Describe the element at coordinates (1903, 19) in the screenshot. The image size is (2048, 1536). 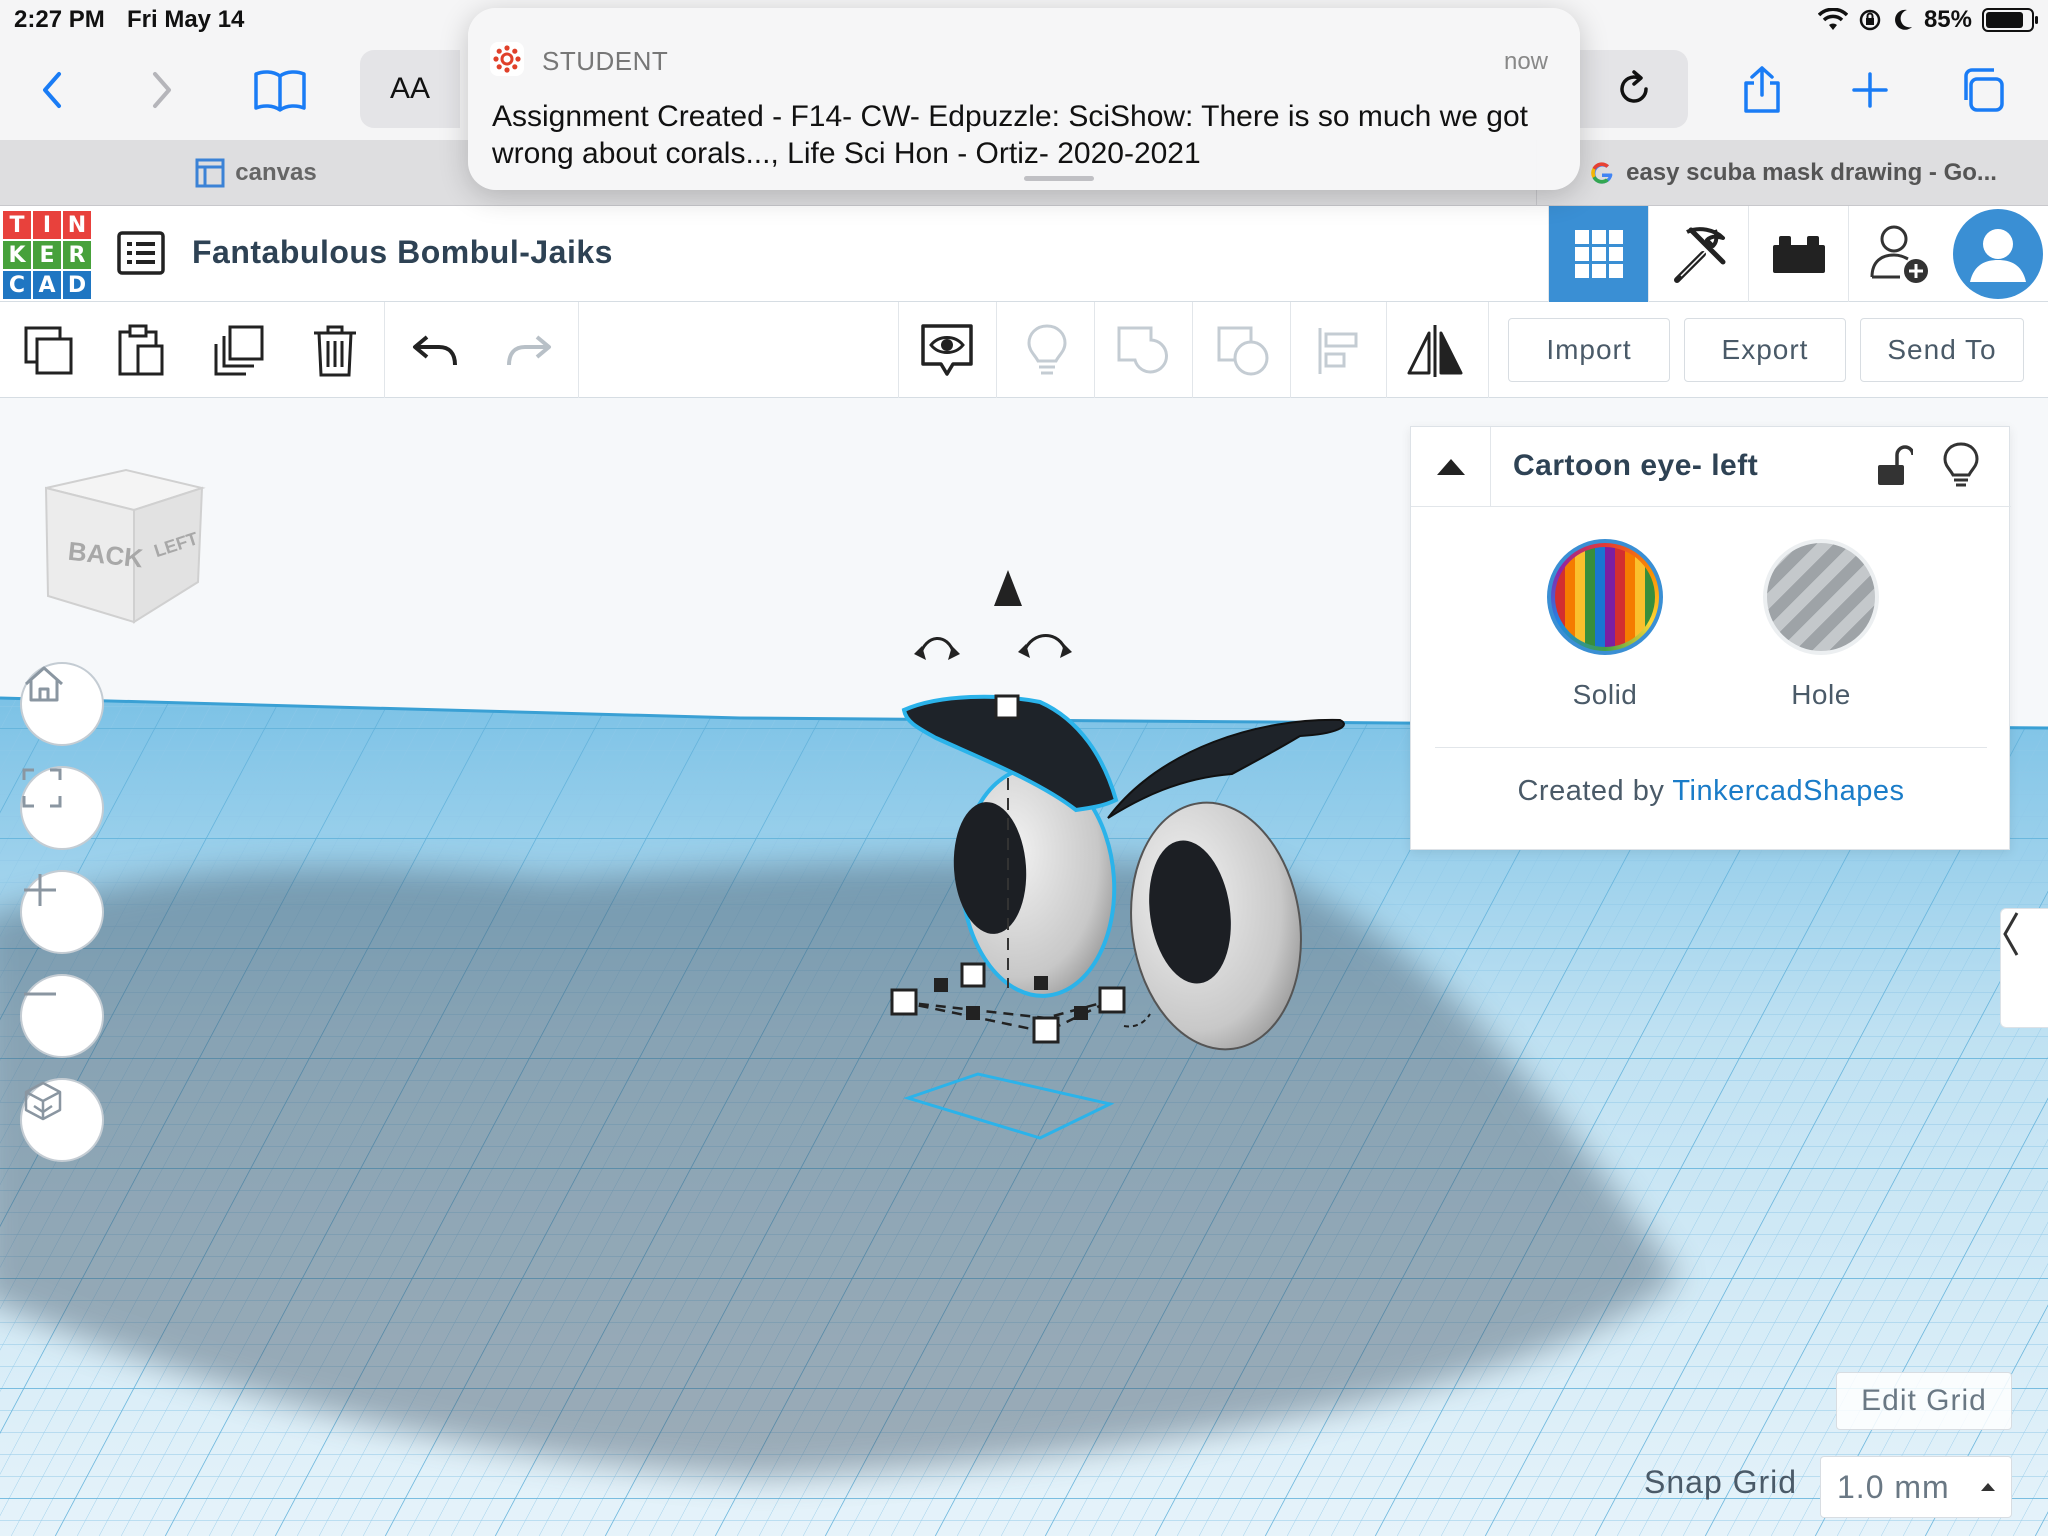
I see `moon-icon` at that location.